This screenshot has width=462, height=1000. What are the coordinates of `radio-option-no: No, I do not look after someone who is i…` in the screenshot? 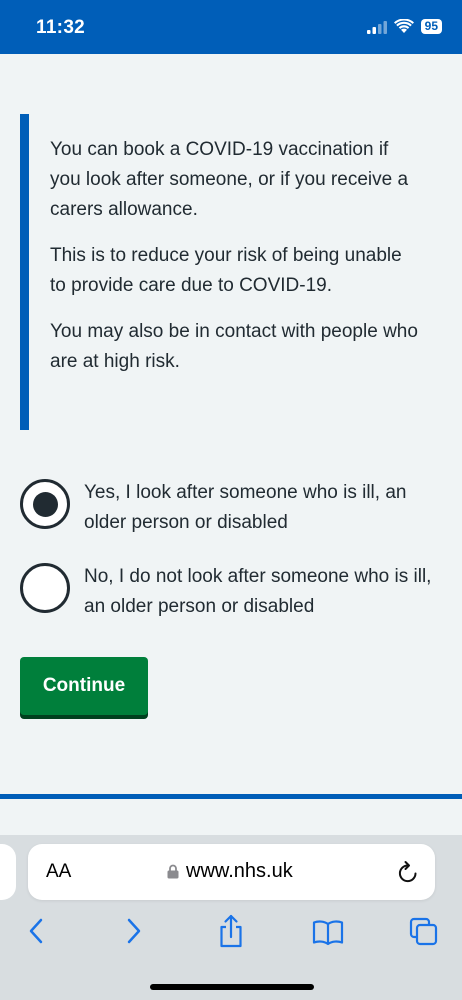 It's located at (230, 592).